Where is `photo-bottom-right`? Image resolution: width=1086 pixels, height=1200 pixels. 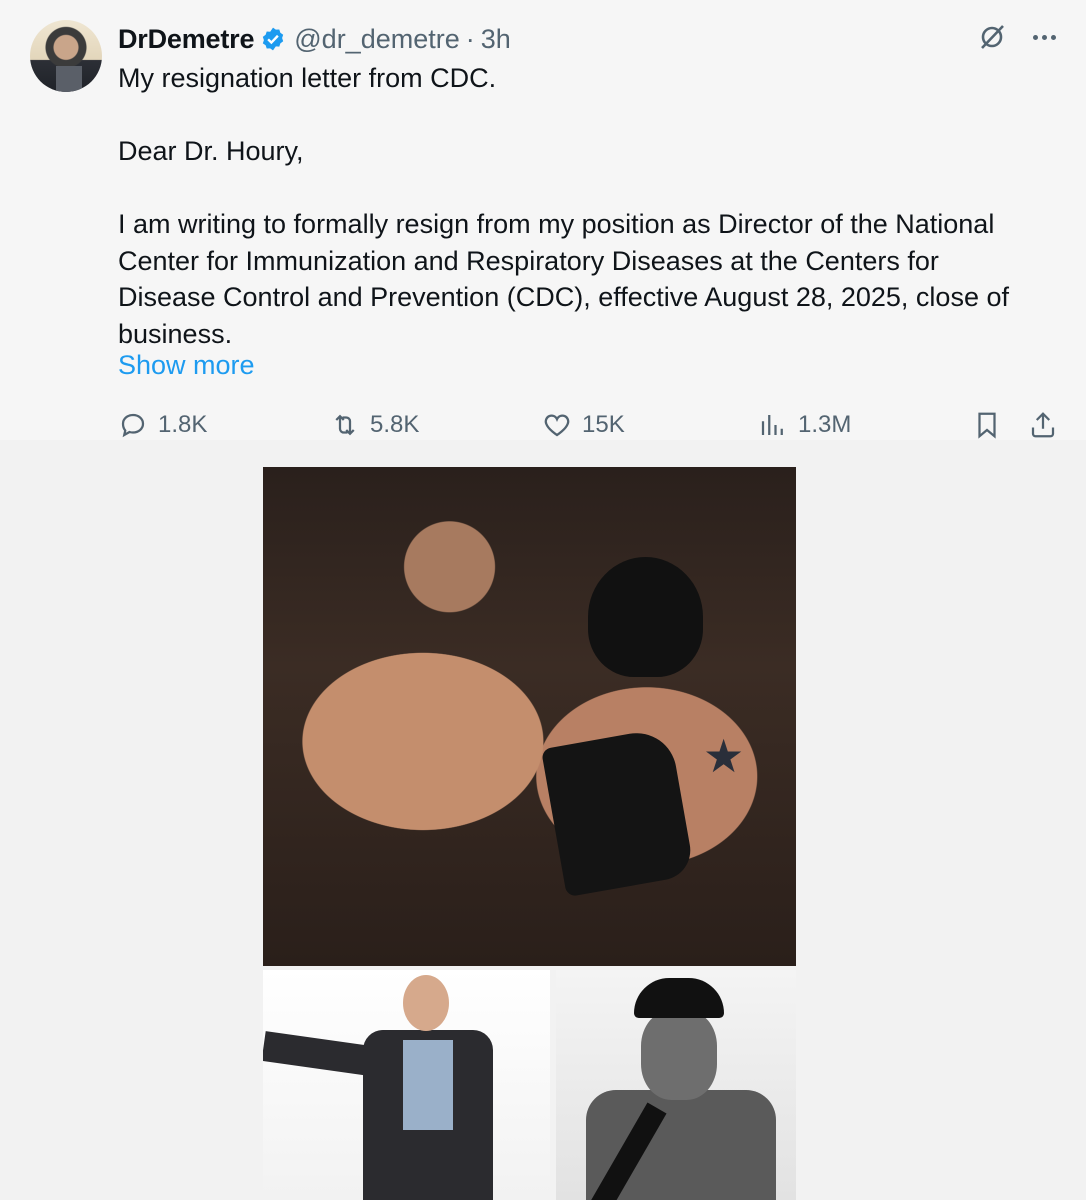 photo-bottom-right is located at coordinates (676, 1085).